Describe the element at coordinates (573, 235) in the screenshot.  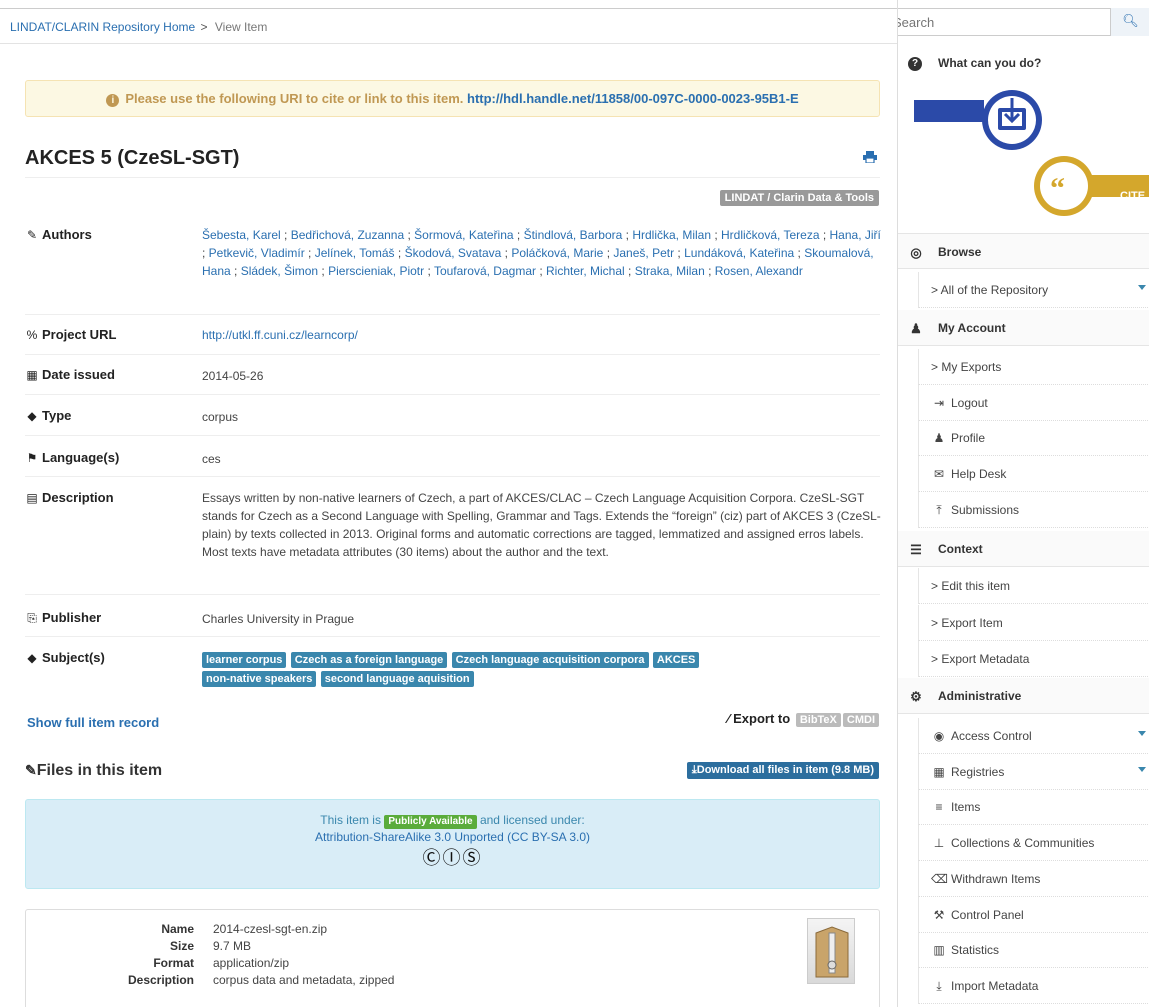
I see `author-link: Štindlová, Barbora` at that location.